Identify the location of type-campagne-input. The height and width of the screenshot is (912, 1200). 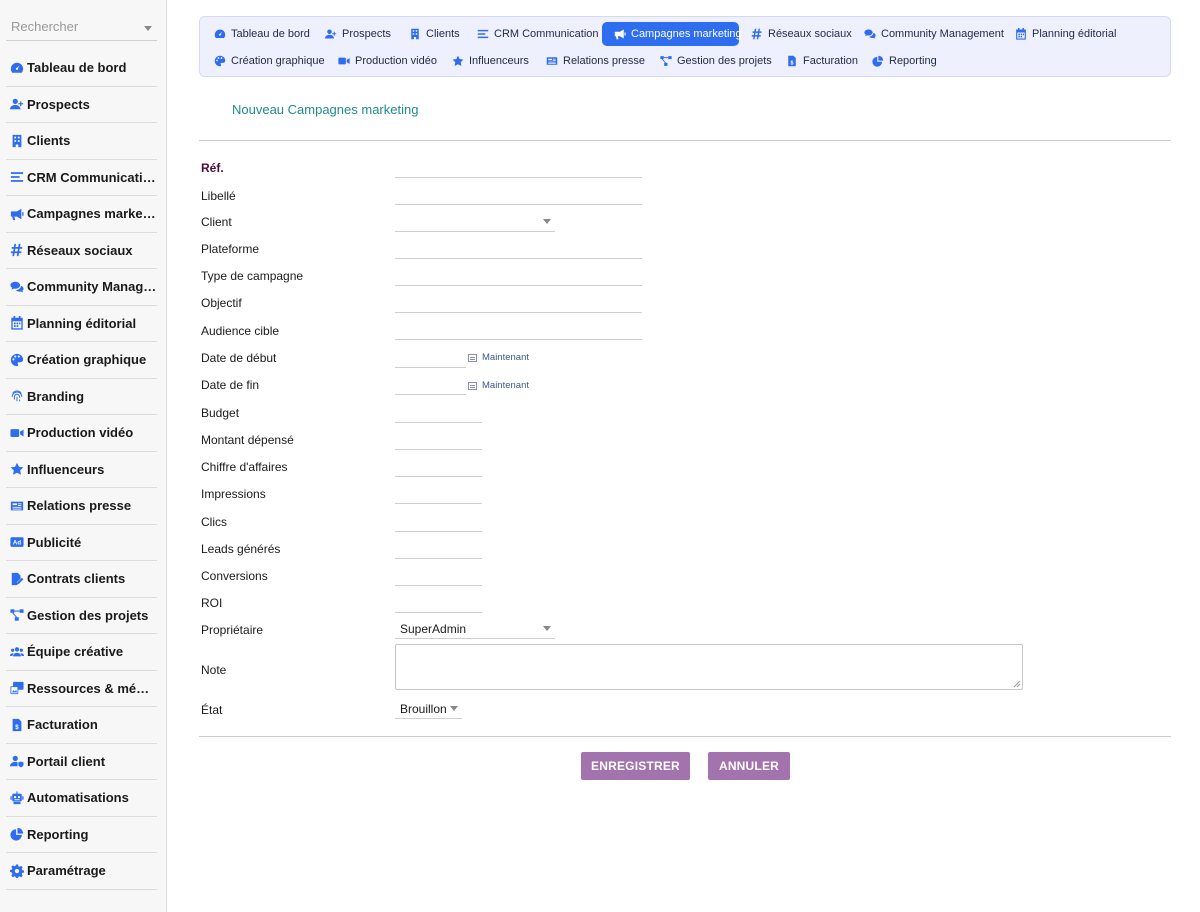
(518, 276).